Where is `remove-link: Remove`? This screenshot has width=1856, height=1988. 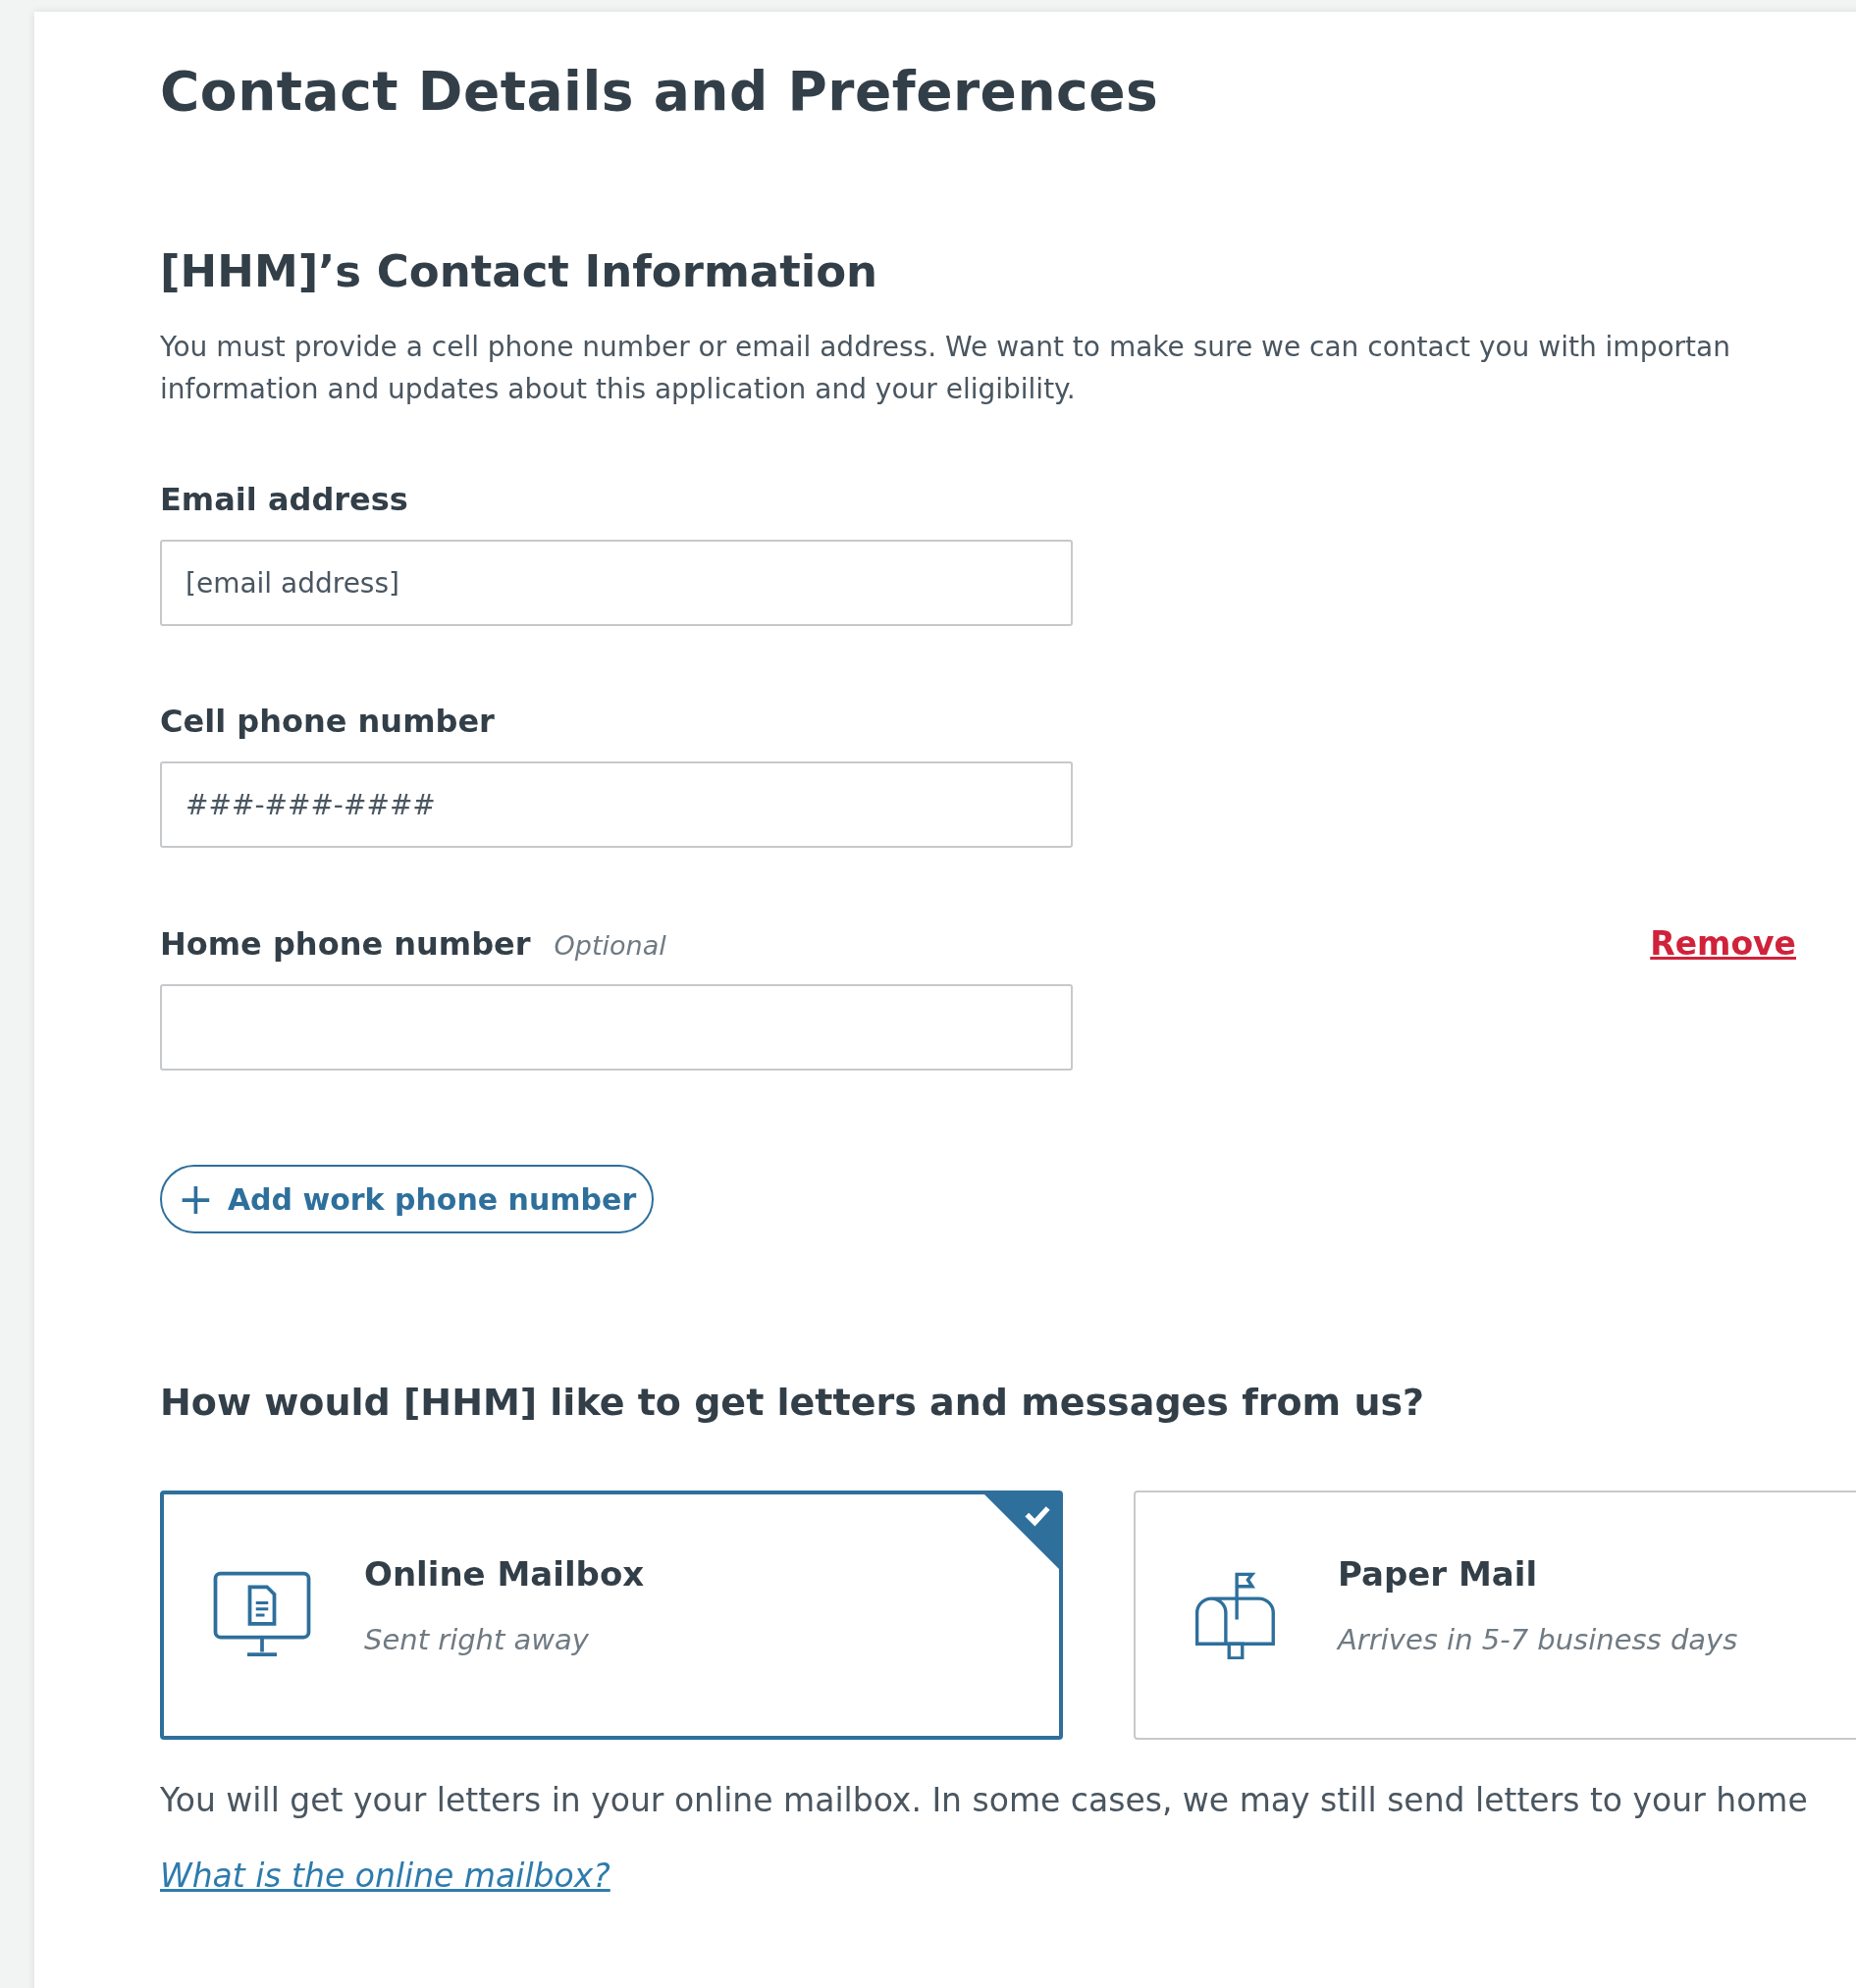
remove-link: Remove is located at coordinates (1723, 943).